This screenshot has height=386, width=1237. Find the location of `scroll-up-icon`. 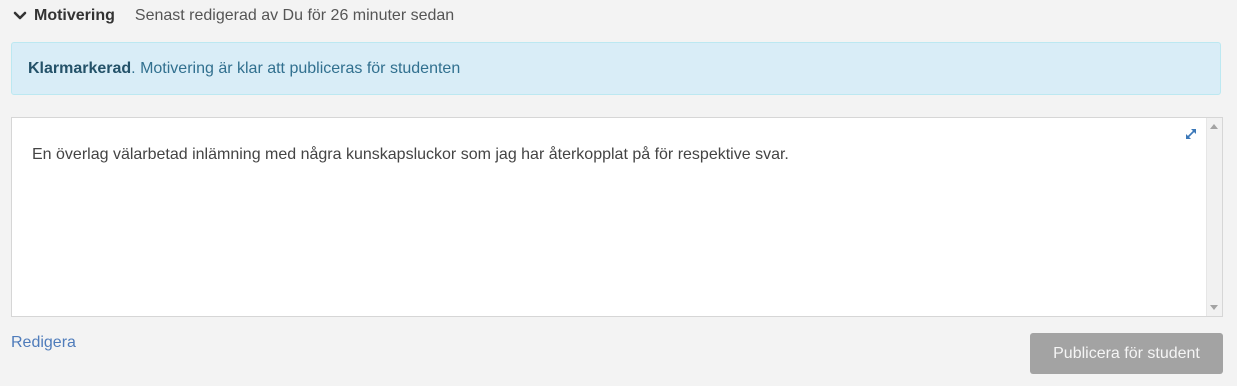

scroll-up-icon is located at coordinates (1214, 126).